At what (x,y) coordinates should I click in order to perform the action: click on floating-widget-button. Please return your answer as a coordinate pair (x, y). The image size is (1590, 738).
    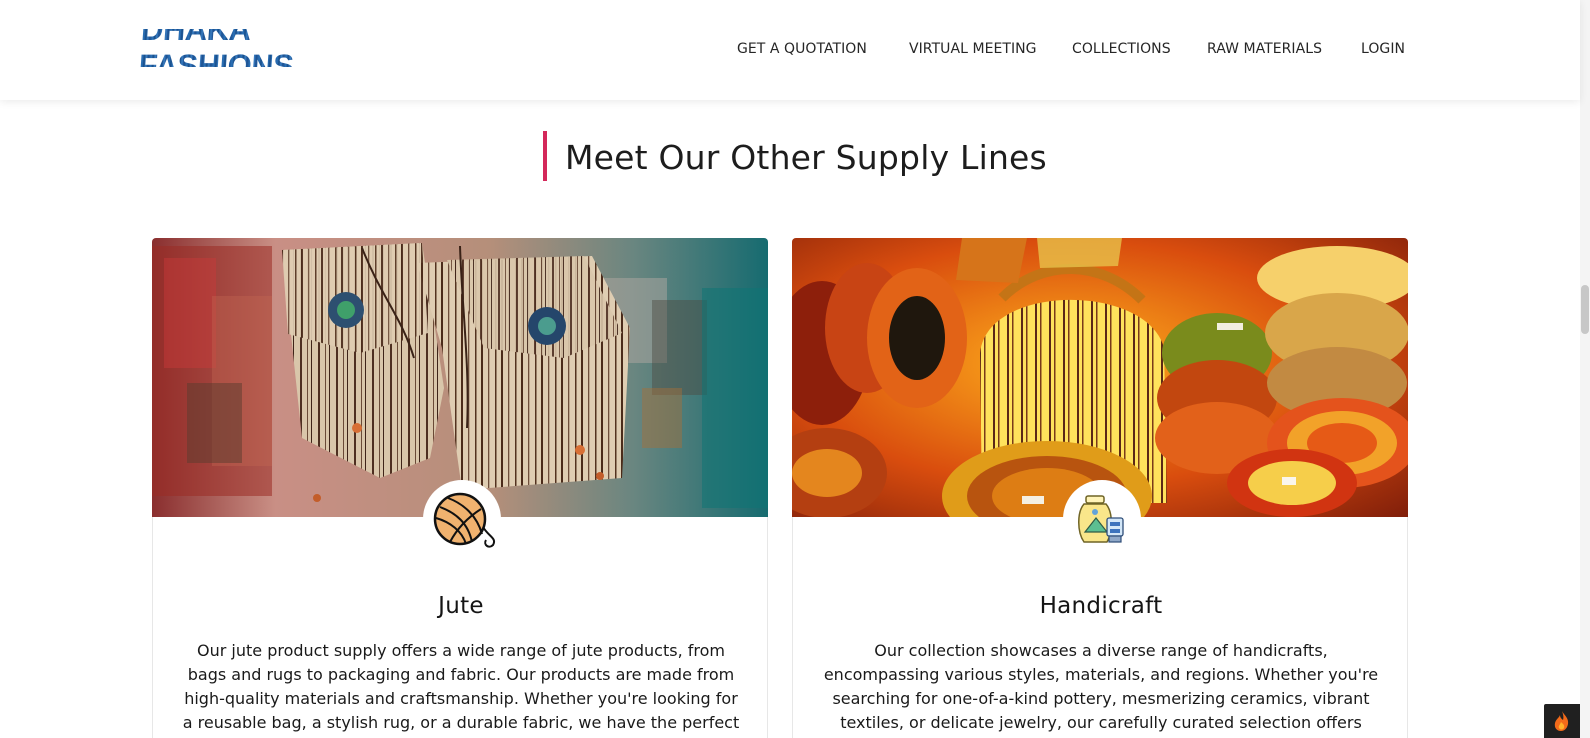
    Looking at the image, I should click on (1562, 721).